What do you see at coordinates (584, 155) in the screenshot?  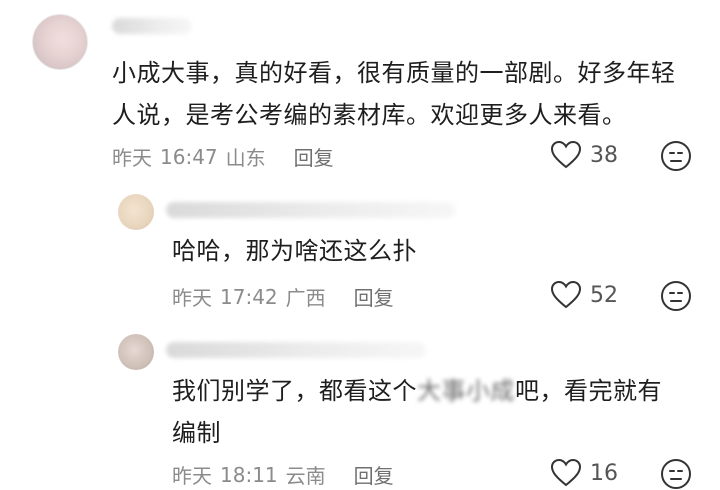 I see `like-button: 38` at bounding box center [584, 155].